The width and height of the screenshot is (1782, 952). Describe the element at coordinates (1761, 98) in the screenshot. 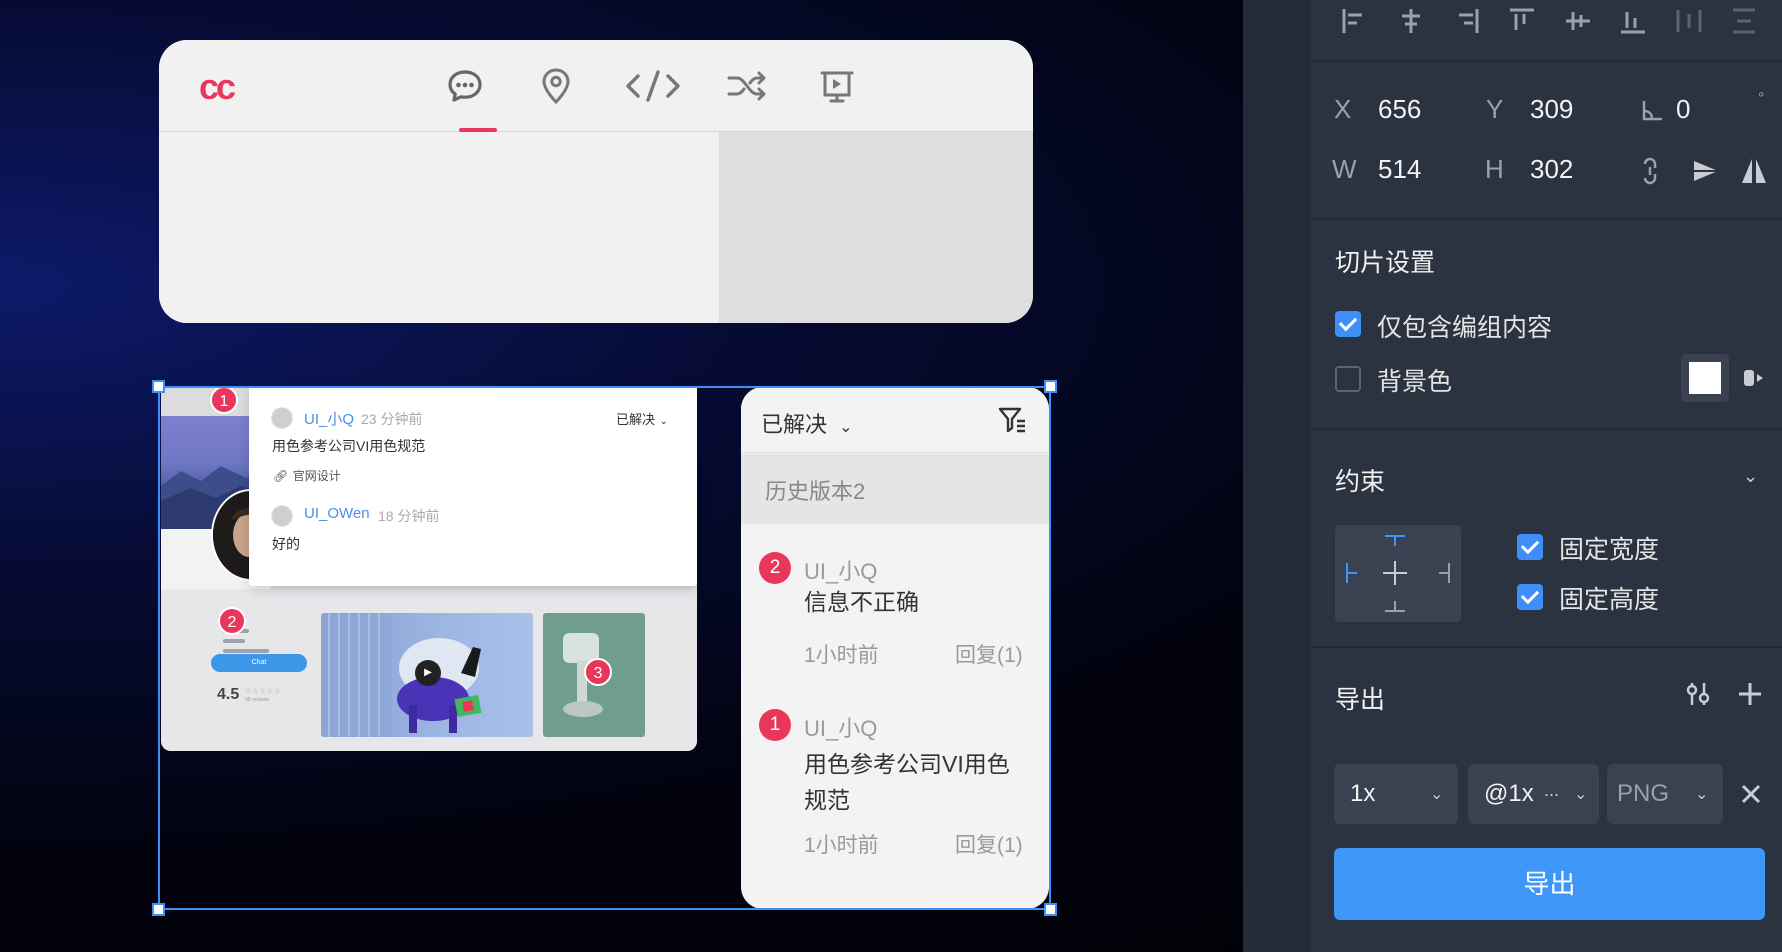

I see `degree-unit: °` at that location.